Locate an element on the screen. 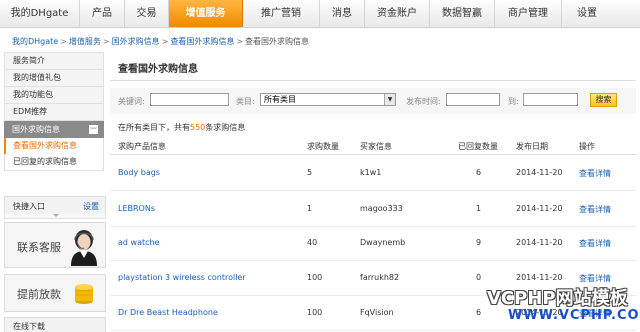 The width and height of the screenshot is (640, 332). nav-promotion: 推广营销 is located at coordinates (281, 13).